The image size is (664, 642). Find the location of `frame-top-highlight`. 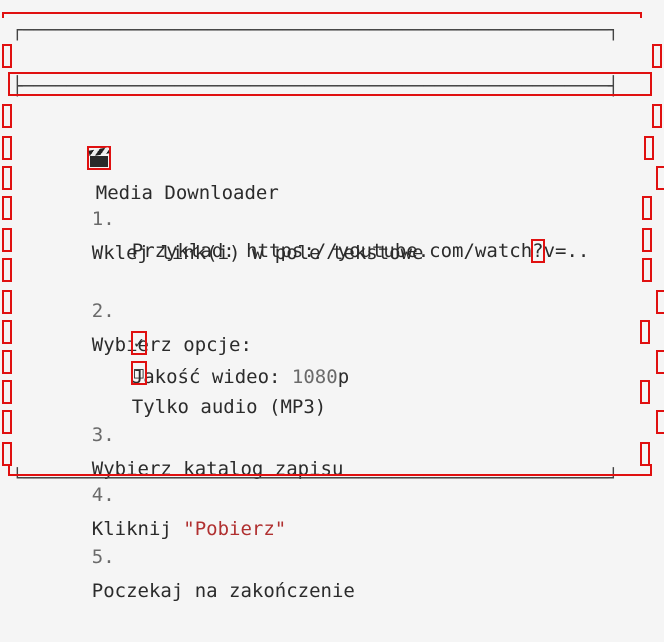

frame-top-highlight is located at coordinates (322, 15).